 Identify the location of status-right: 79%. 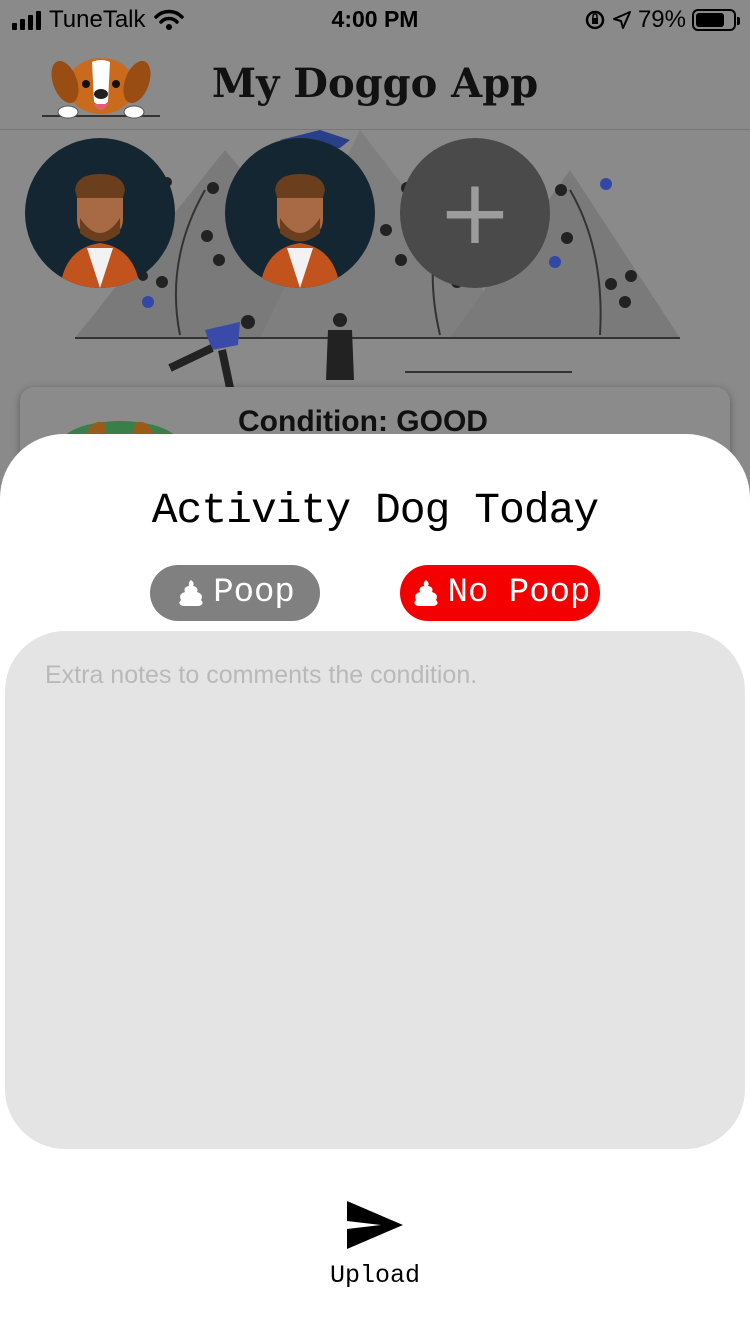
(662, 20).